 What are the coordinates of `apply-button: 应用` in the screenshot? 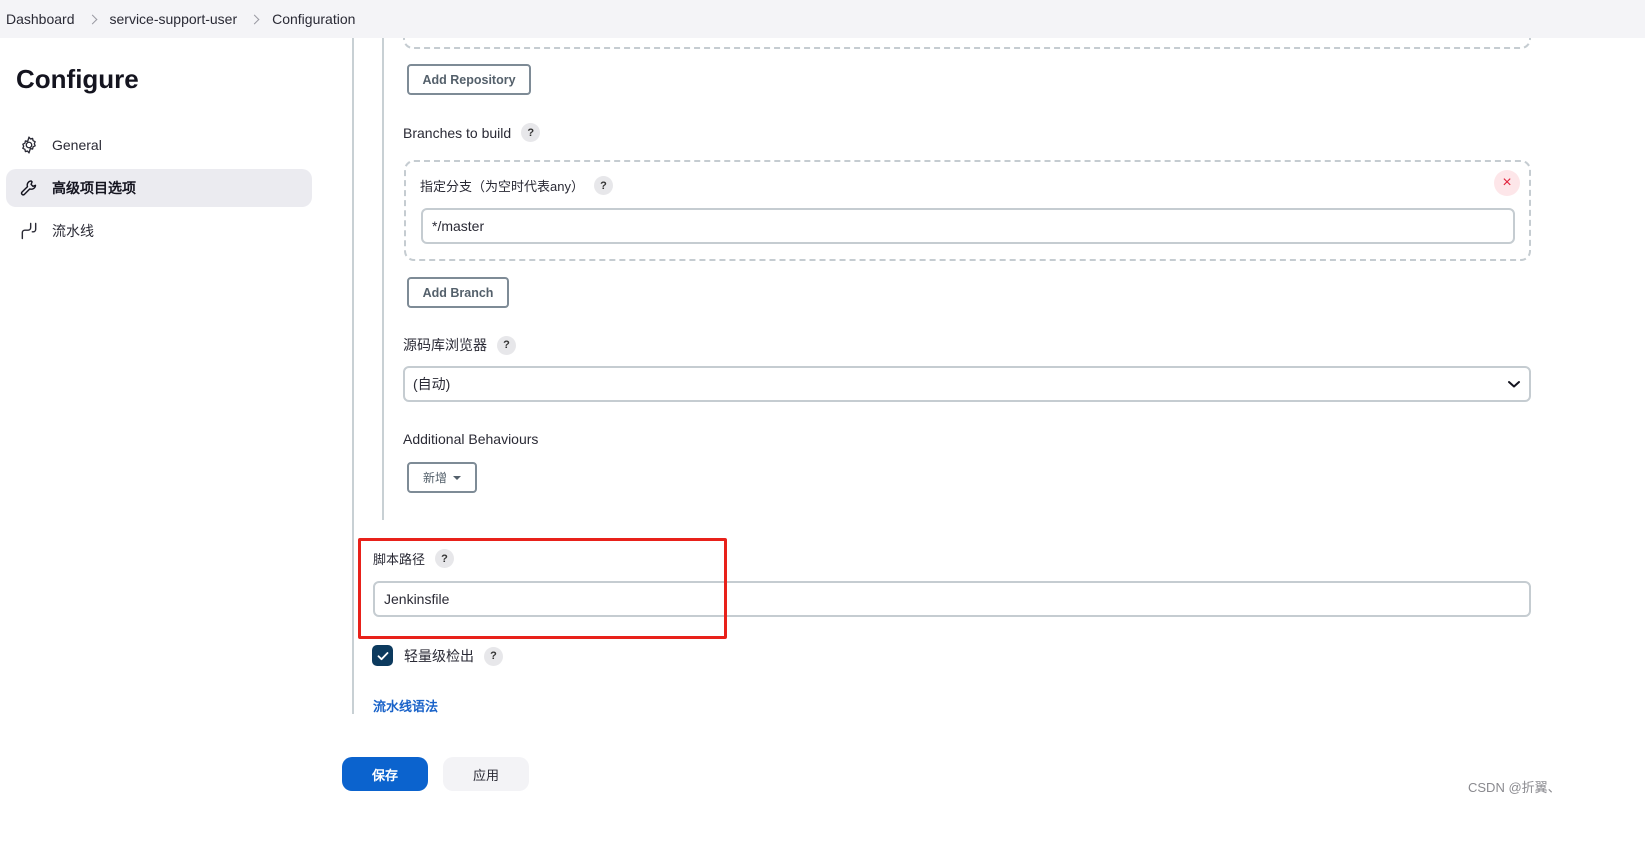 It's located at (486, 774).